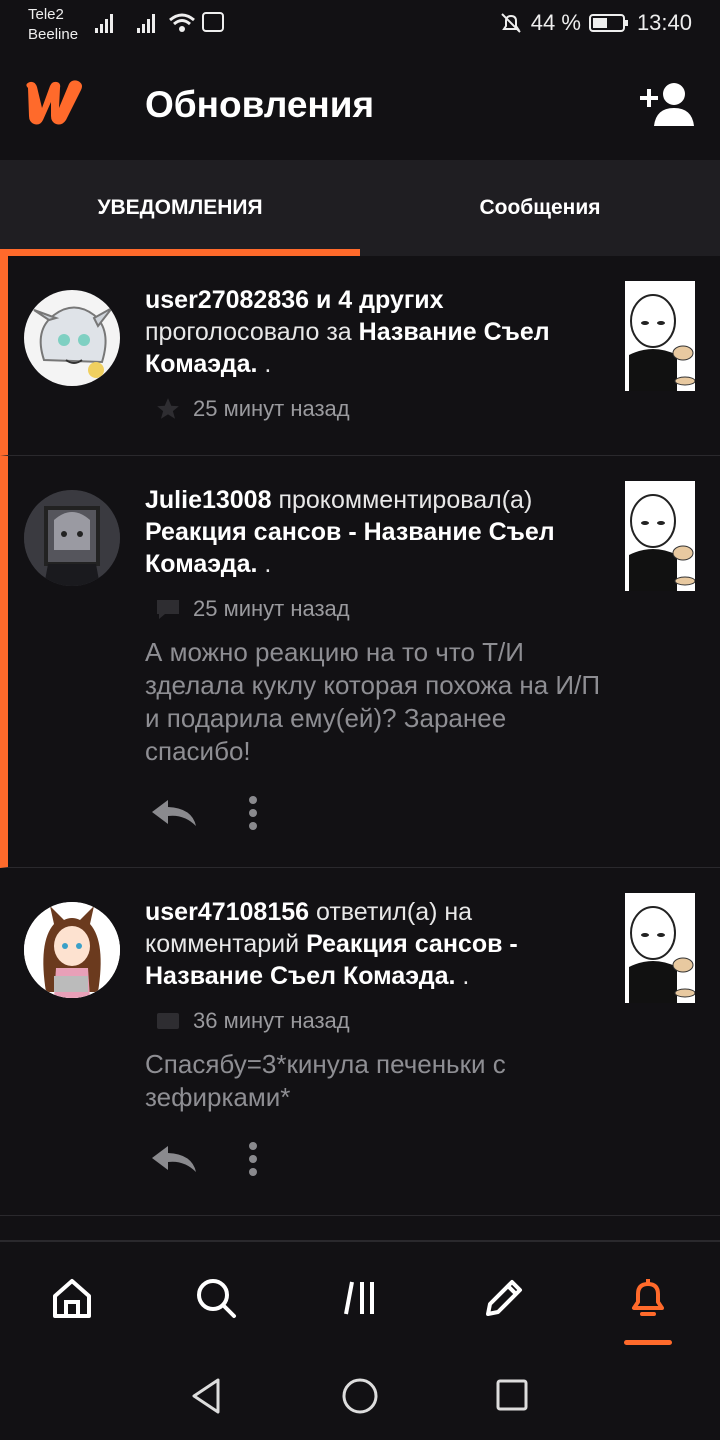 The image size is (720, 1440). I want to click on notification-time: 36 минут назад, so click(271, 1020).